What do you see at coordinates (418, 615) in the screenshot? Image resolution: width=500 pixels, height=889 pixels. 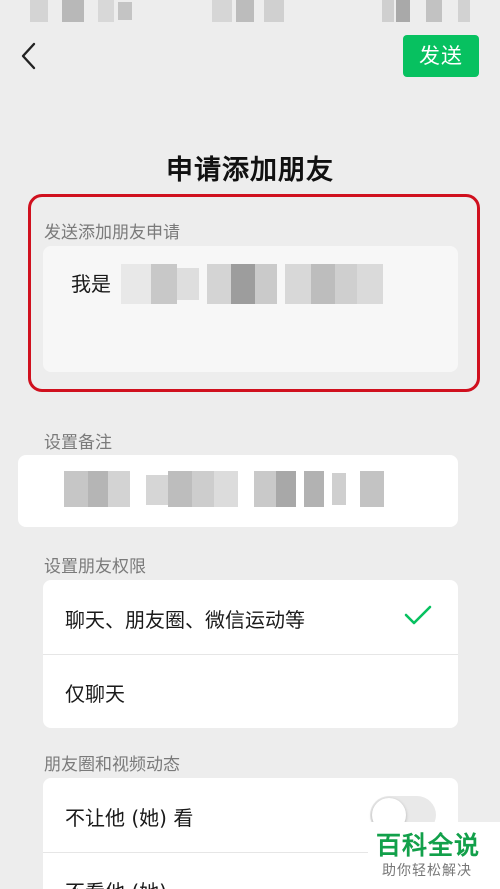 I see `check-icon` at bounding box center [418, 615].